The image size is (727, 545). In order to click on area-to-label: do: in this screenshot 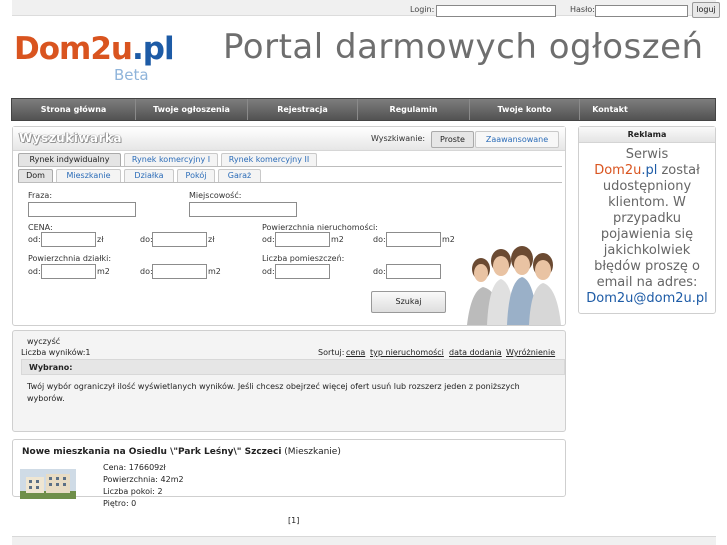, I will do `click(379, 239)`.